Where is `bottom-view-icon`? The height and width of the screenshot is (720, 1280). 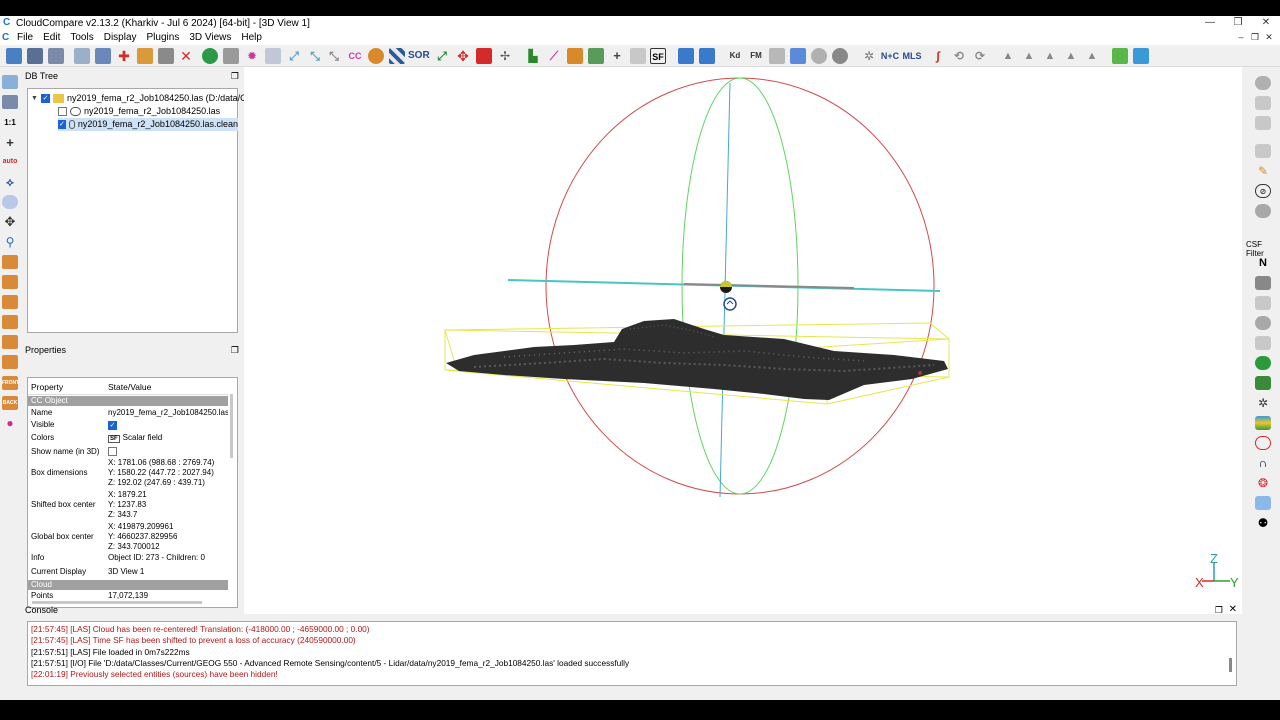
bottom-view-icon is located at coordinates (10, 362).